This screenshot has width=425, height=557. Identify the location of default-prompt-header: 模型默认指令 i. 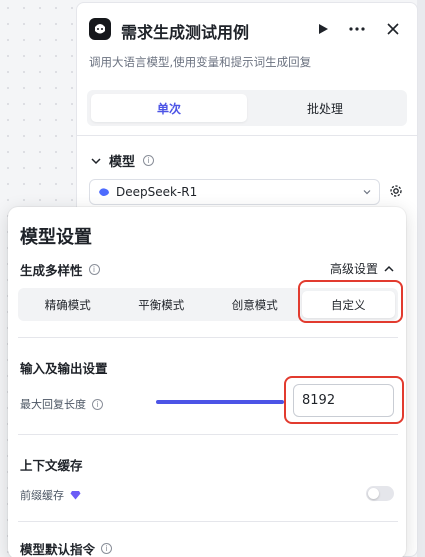
(66, 548).